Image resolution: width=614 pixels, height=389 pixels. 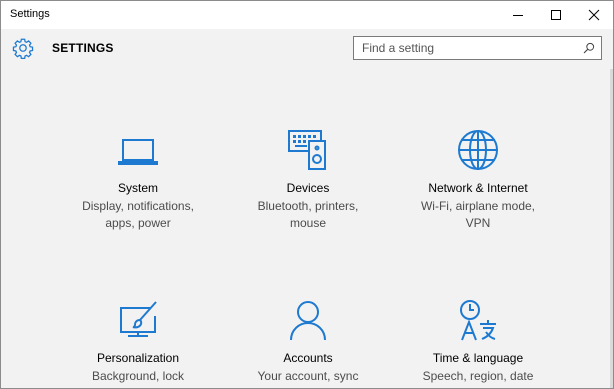 What do you see at coordinates (138, 214) in the screenshot?
I see `tile-description: Display, notifications, apps, power` at bounding box center [138, 214].